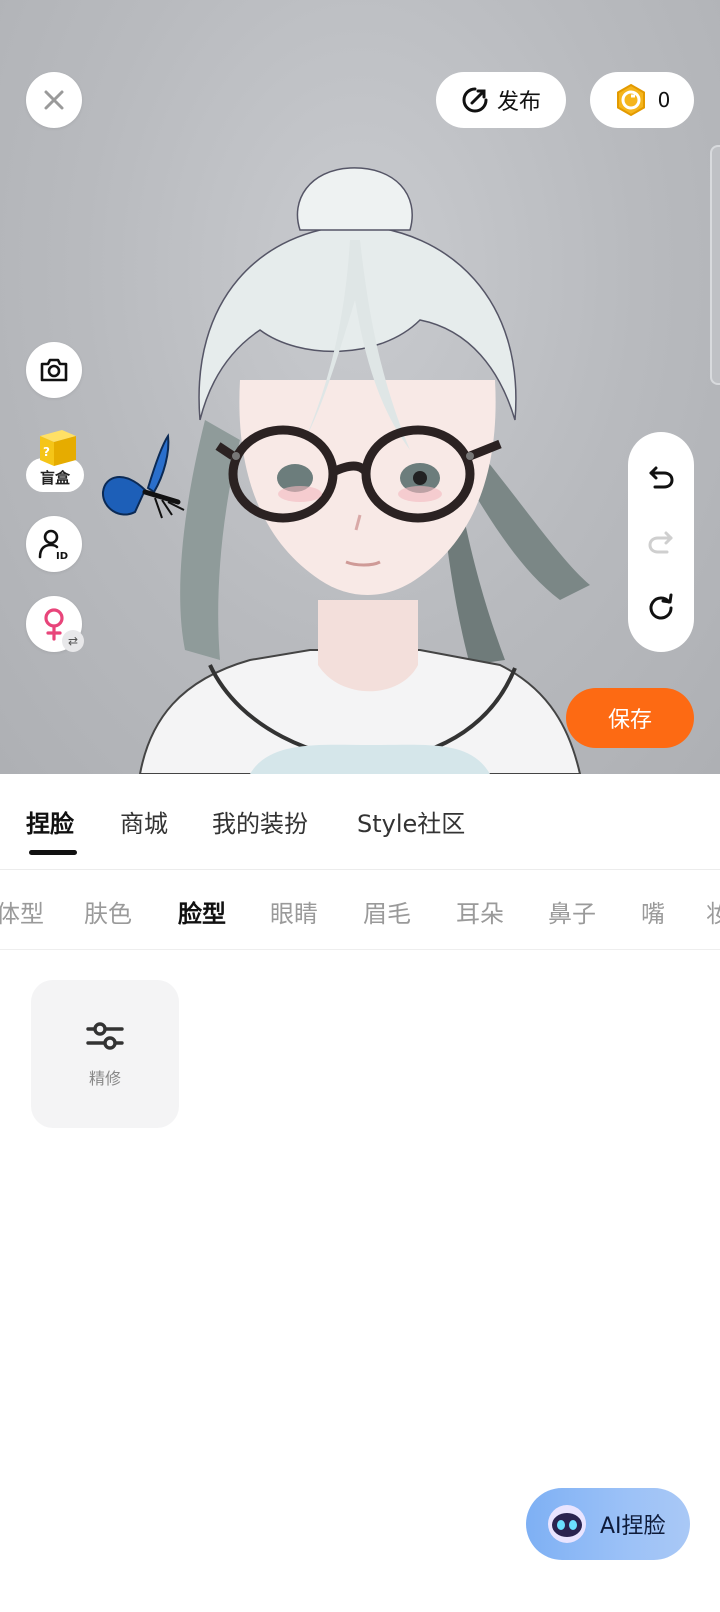  I want to click on camera-button, so click(54, 370).